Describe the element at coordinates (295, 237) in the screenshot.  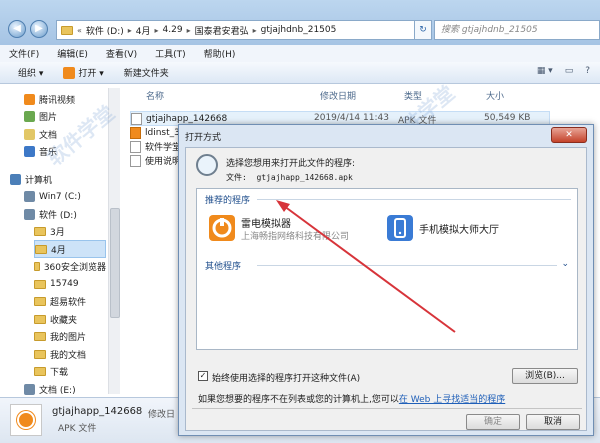
I see `program-vendor: 上海畅指网络科技有限公司` at that location.